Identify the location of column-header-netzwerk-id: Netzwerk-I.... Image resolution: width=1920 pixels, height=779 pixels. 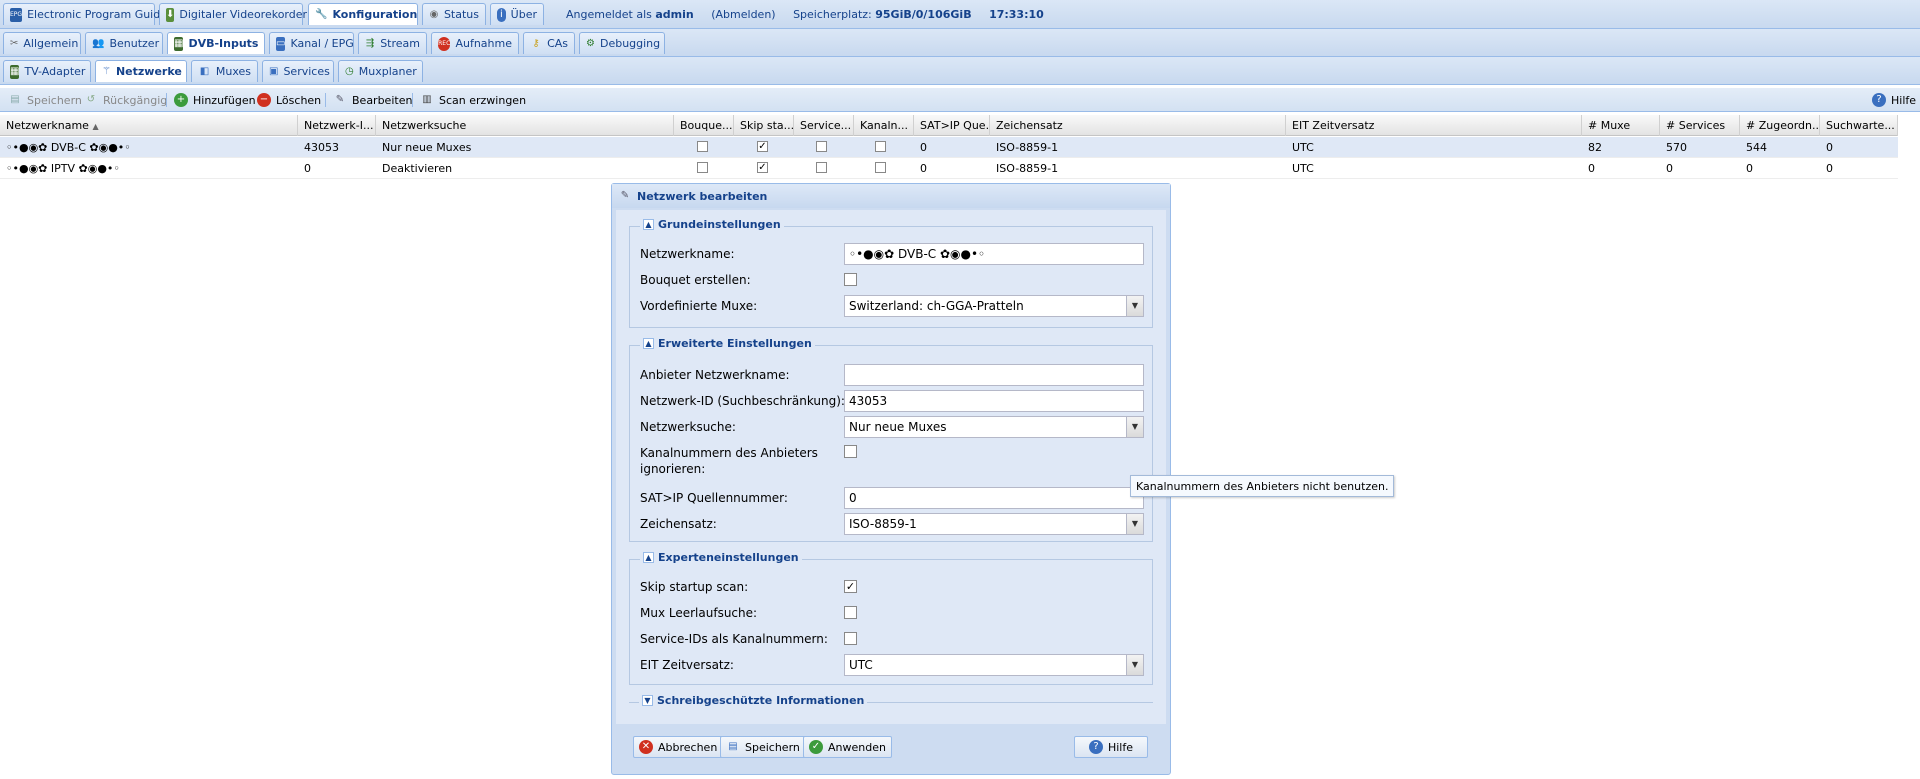
(337, 125).